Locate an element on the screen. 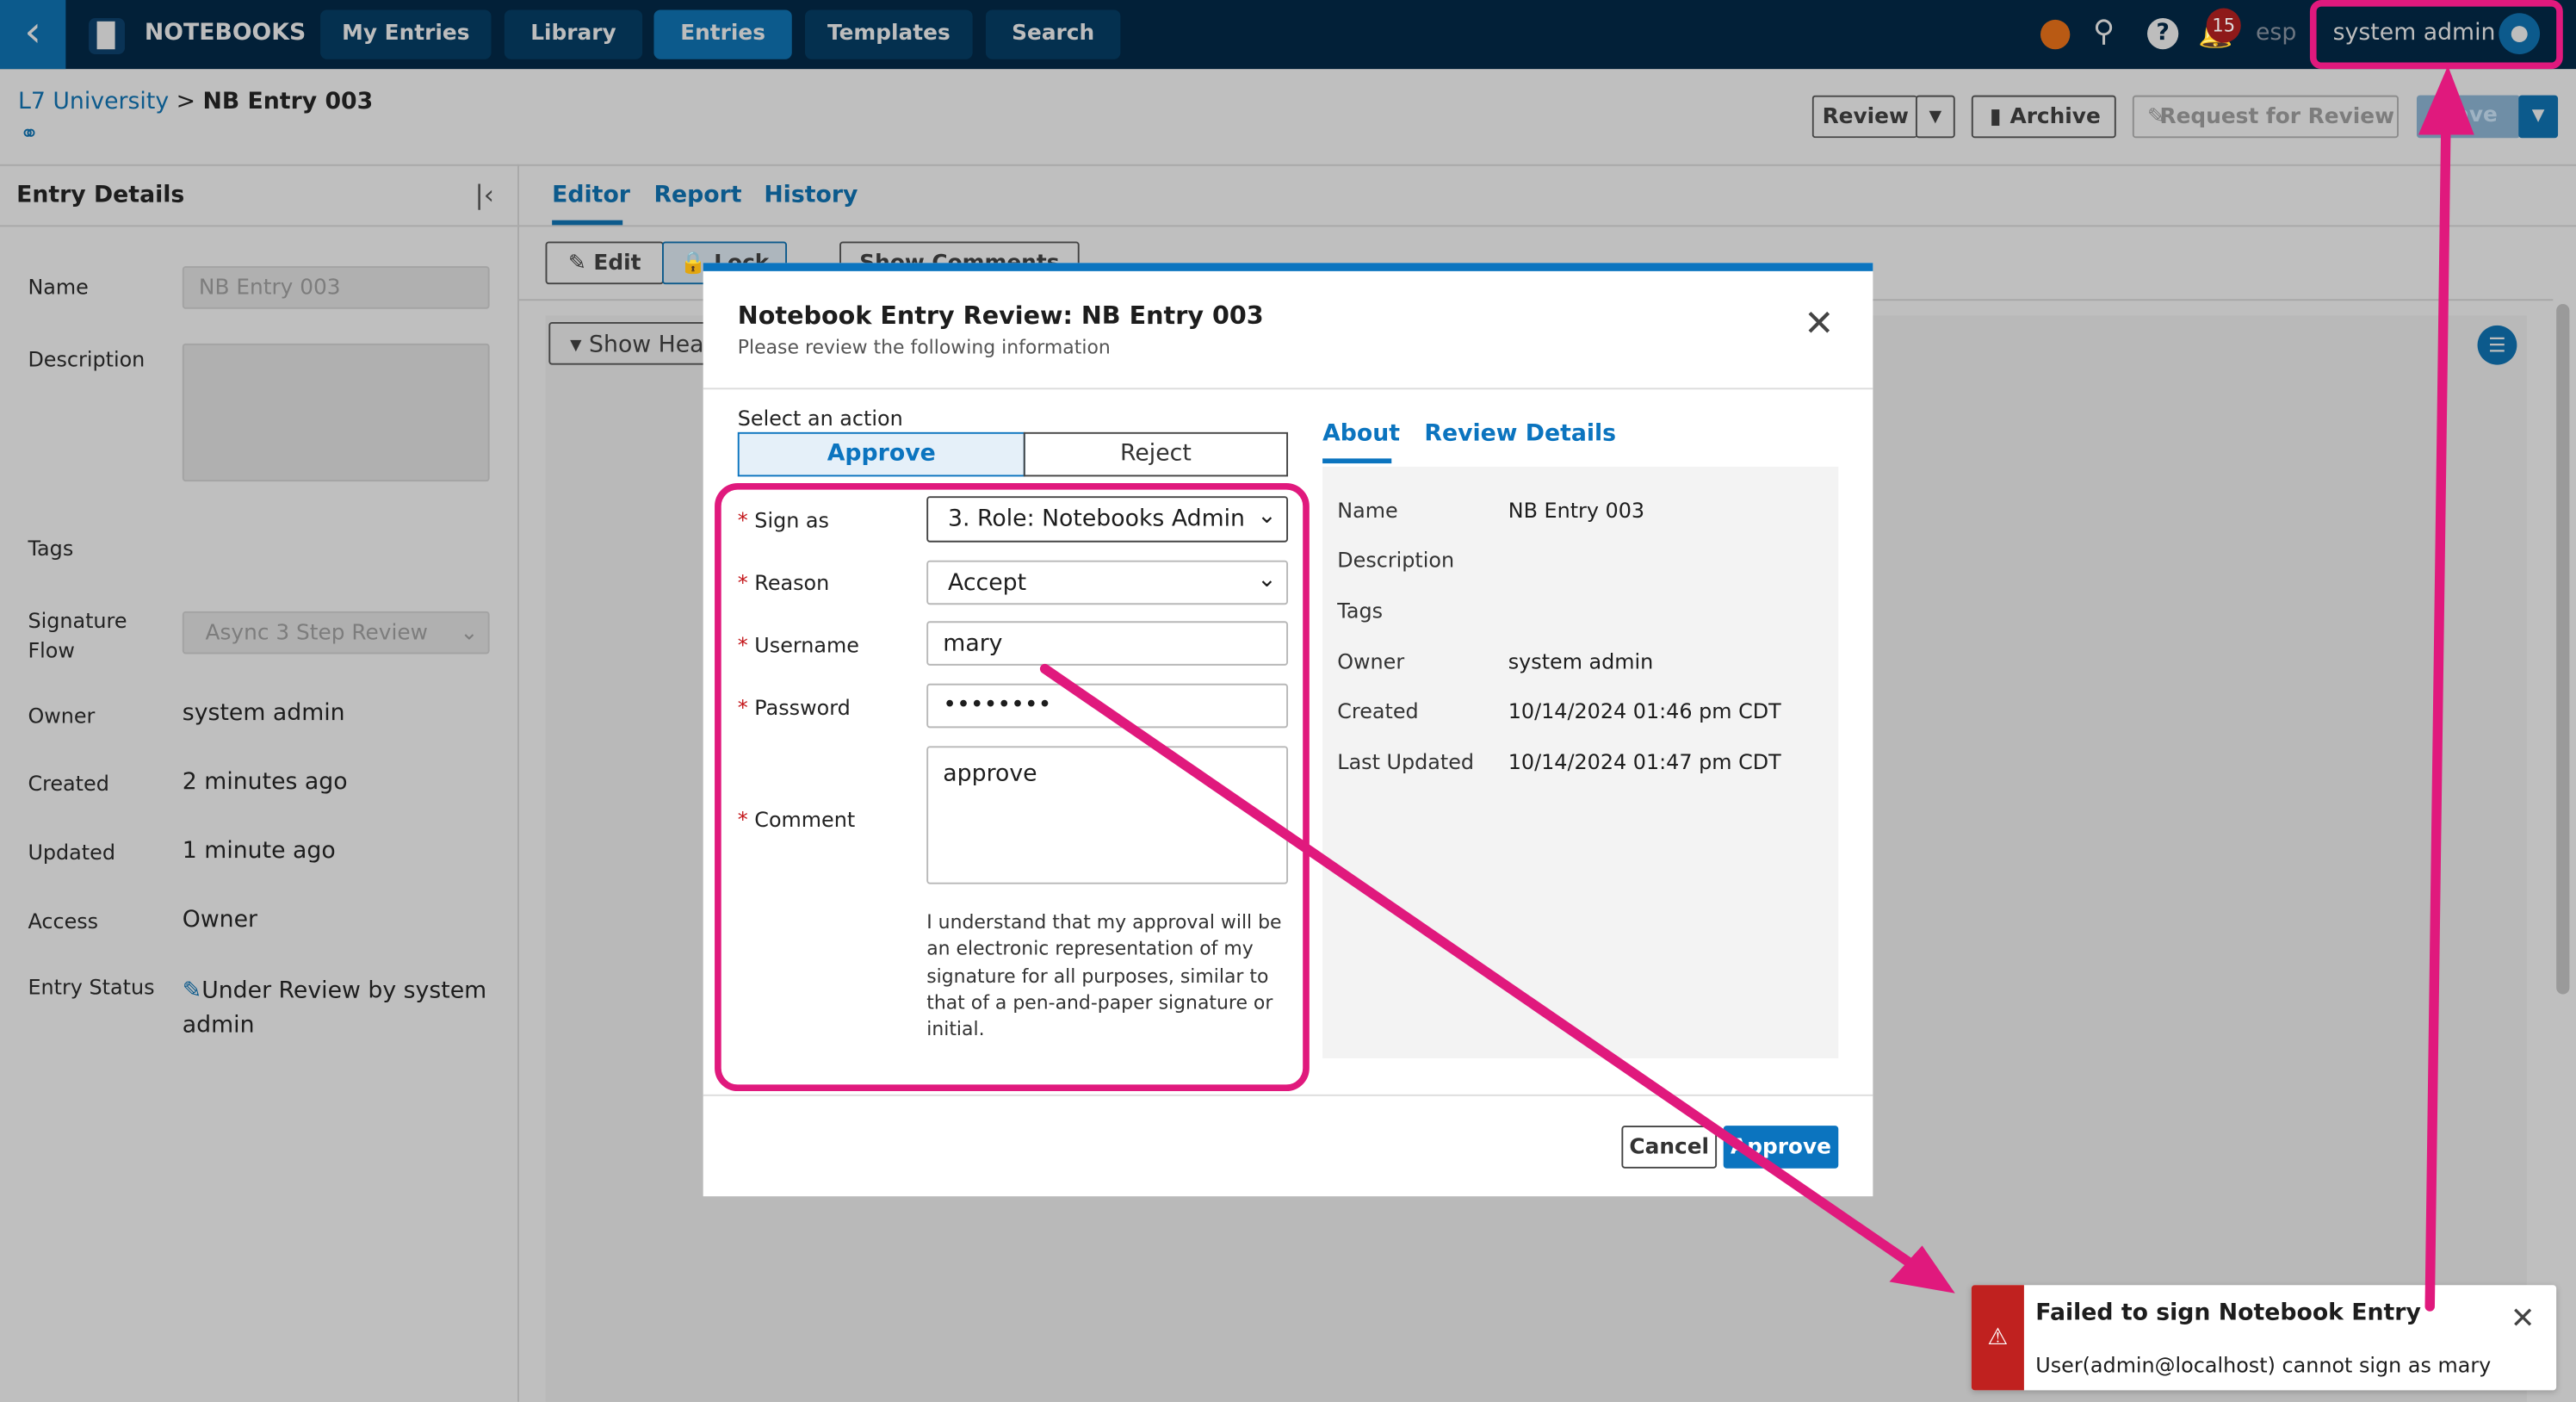 This screenshot has height=1402, width=2576. annotation-arrow-to-user is located at coordinates (2438, 702).